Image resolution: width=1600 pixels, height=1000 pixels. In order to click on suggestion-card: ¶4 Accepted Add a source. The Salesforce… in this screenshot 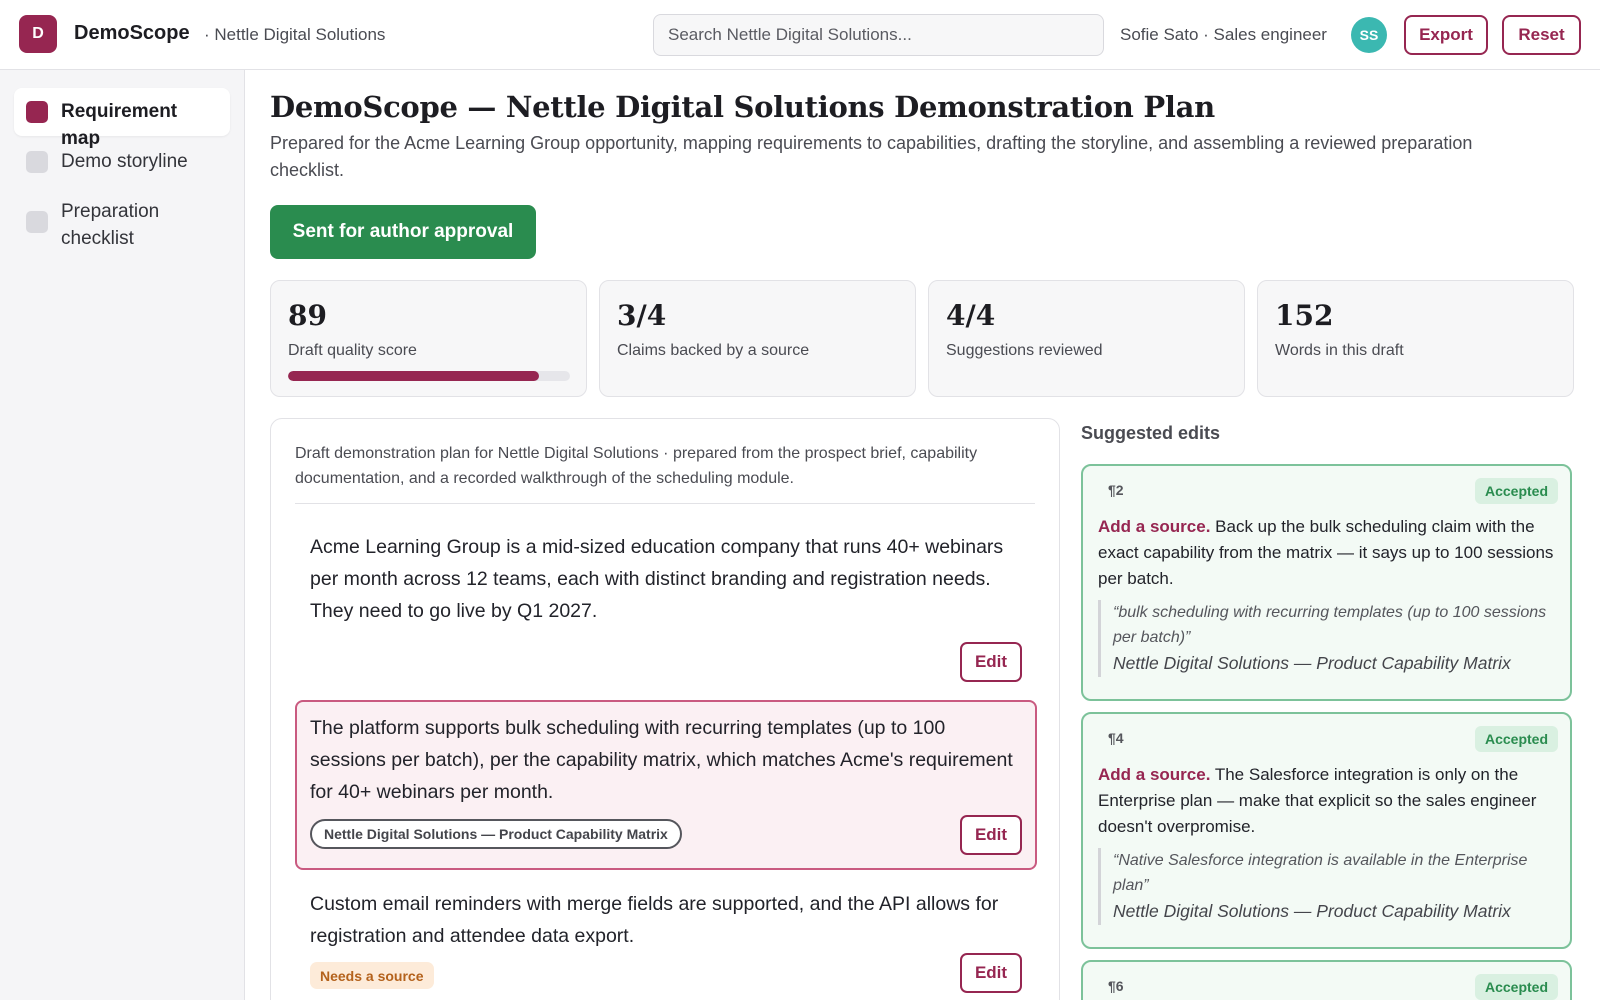, I will do `click(1326, 830)`.